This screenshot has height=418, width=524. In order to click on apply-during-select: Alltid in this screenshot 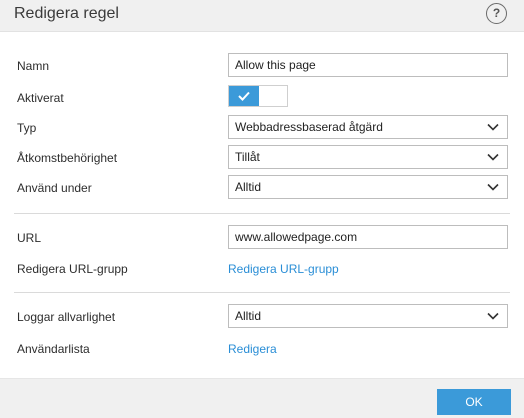, I will do `click(368, 187)`.